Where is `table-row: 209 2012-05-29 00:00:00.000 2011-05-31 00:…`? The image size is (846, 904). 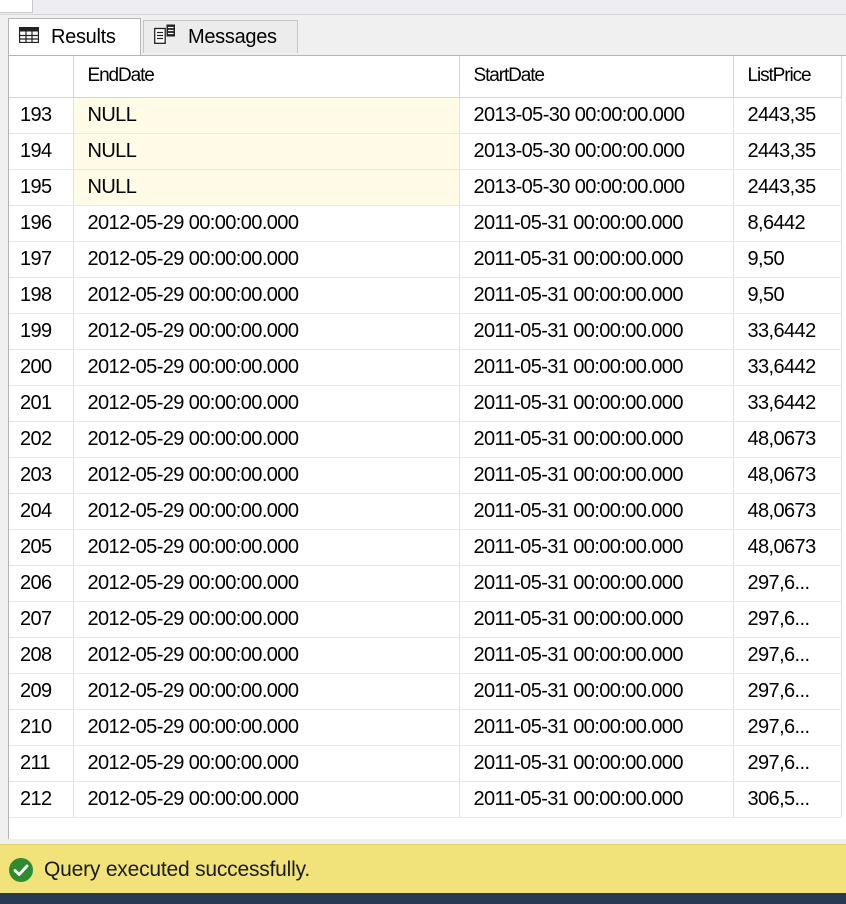 table-row: 209 2012-05-29 00:00:00.000 2011-05-31 00:… is located at coordinates (425, 691).